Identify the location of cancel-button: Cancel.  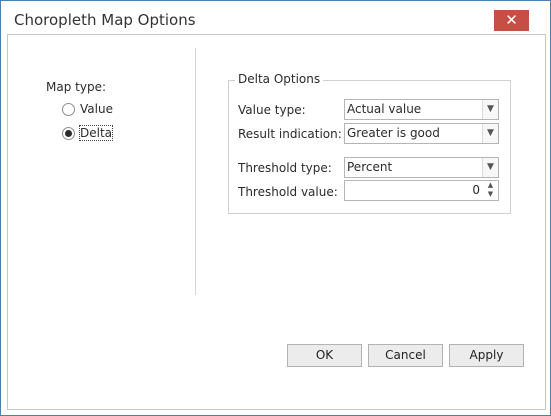
(405, 355).